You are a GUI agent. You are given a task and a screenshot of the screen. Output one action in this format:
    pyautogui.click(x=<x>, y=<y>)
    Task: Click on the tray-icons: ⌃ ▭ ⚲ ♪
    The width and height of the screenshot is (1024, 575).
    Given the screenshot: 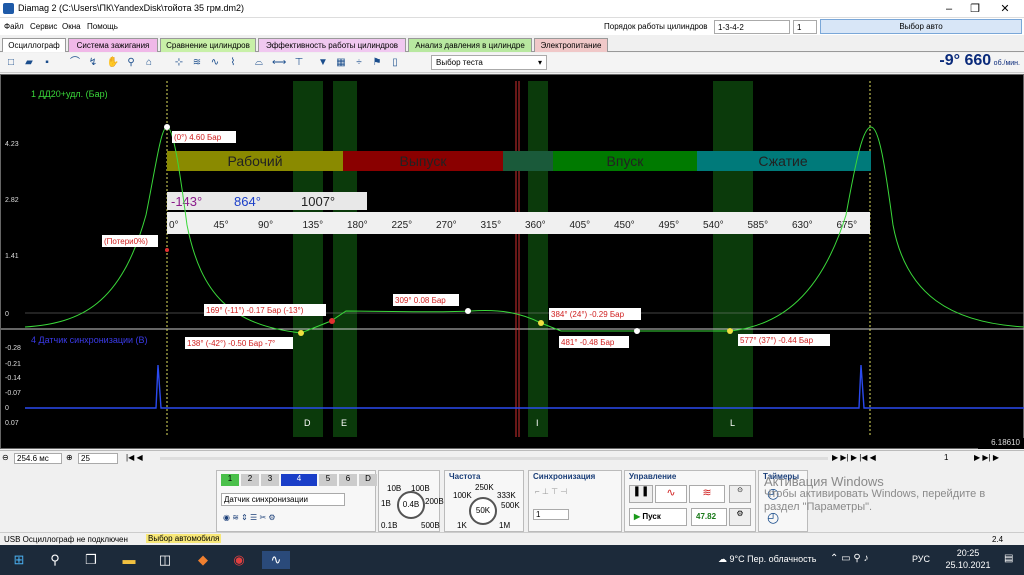 What is the action you would take?
    pyautogui.click(x=849, y=558)
    